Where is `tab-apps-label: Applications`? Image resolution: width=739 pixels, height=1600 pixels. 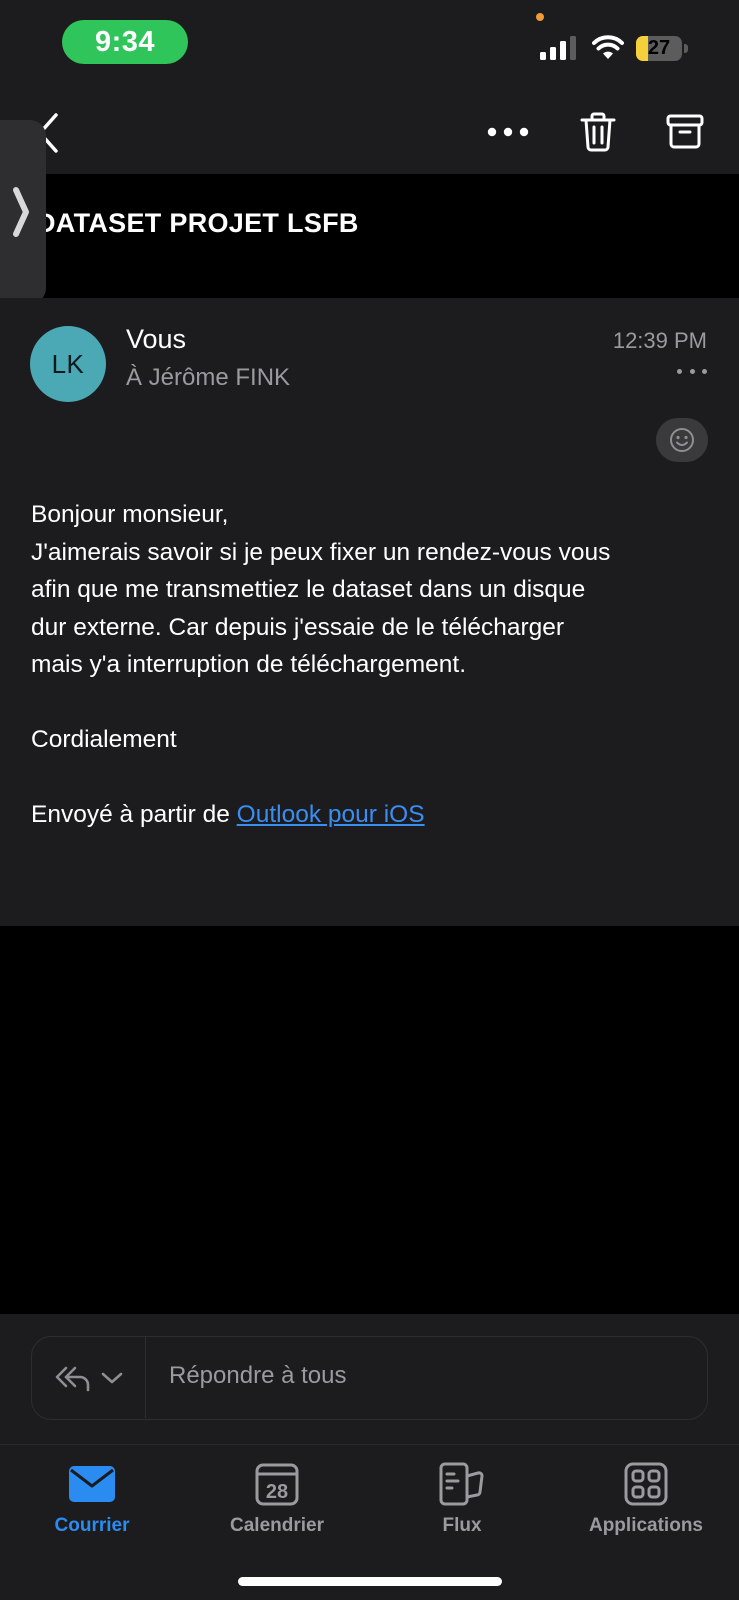
tab-apps-label: Applications is located at coordinates (645, 1525).